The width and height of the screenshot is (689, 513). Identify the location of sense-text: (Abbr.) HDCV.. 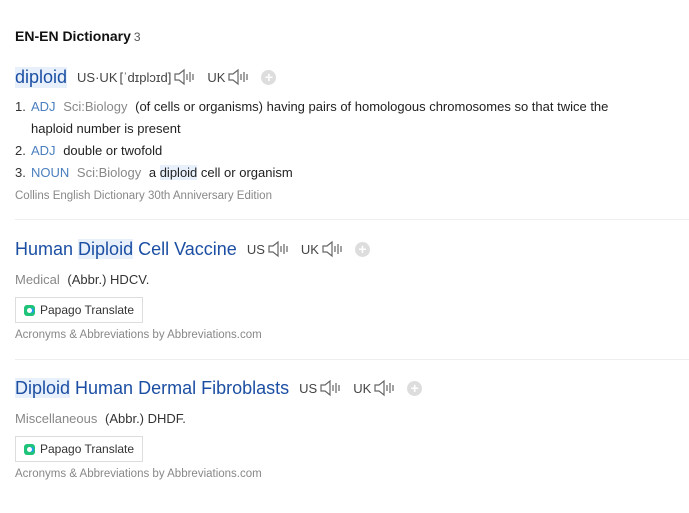
(108, 279).